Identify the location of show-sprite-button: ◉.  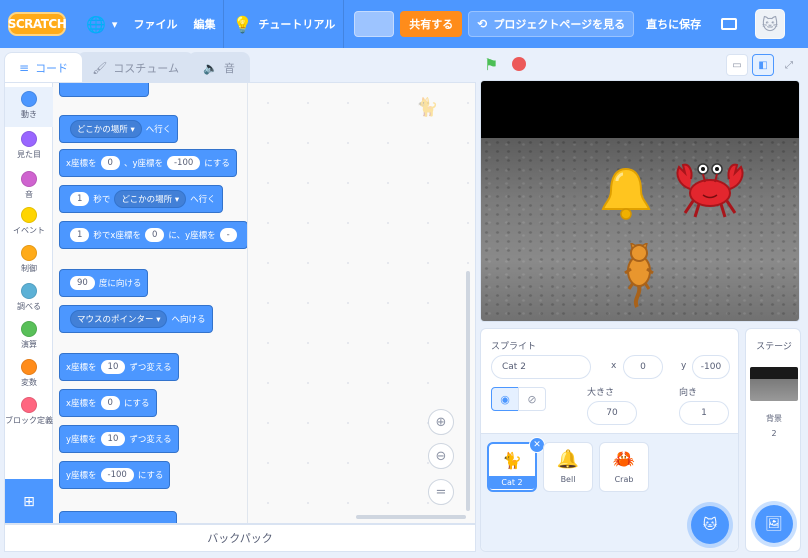
(505, 399).